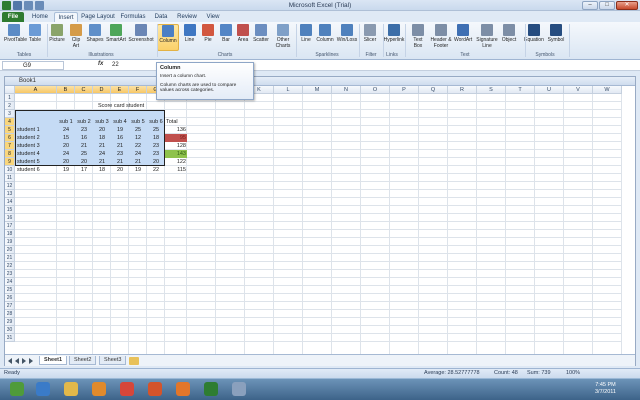  I want to click on row-header-8: 8, so click(10, 154).